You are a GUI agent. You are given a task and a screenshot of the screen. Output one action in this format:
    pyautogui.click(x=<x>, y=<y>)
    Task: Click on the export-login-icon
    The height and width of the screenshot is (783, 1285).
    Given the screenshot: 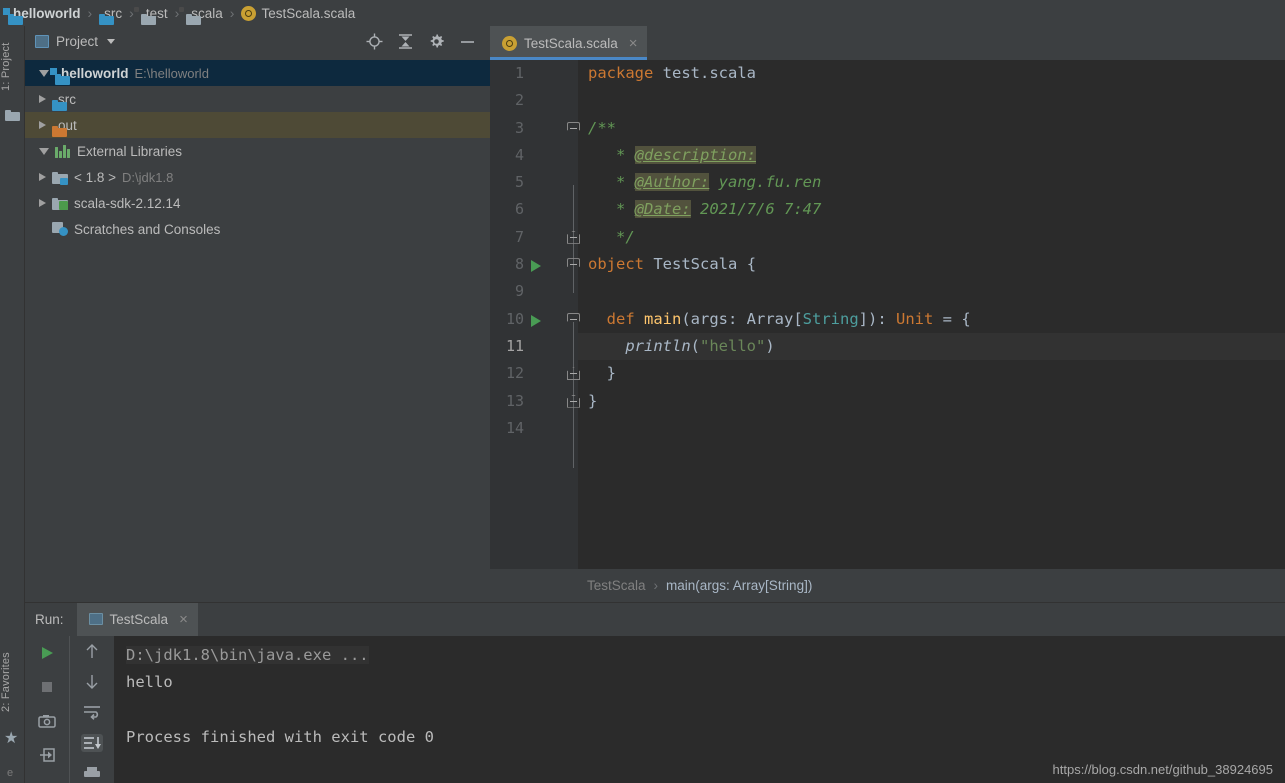 What is the action you would take?
    pyautogui.click(x=47, y=755)
    